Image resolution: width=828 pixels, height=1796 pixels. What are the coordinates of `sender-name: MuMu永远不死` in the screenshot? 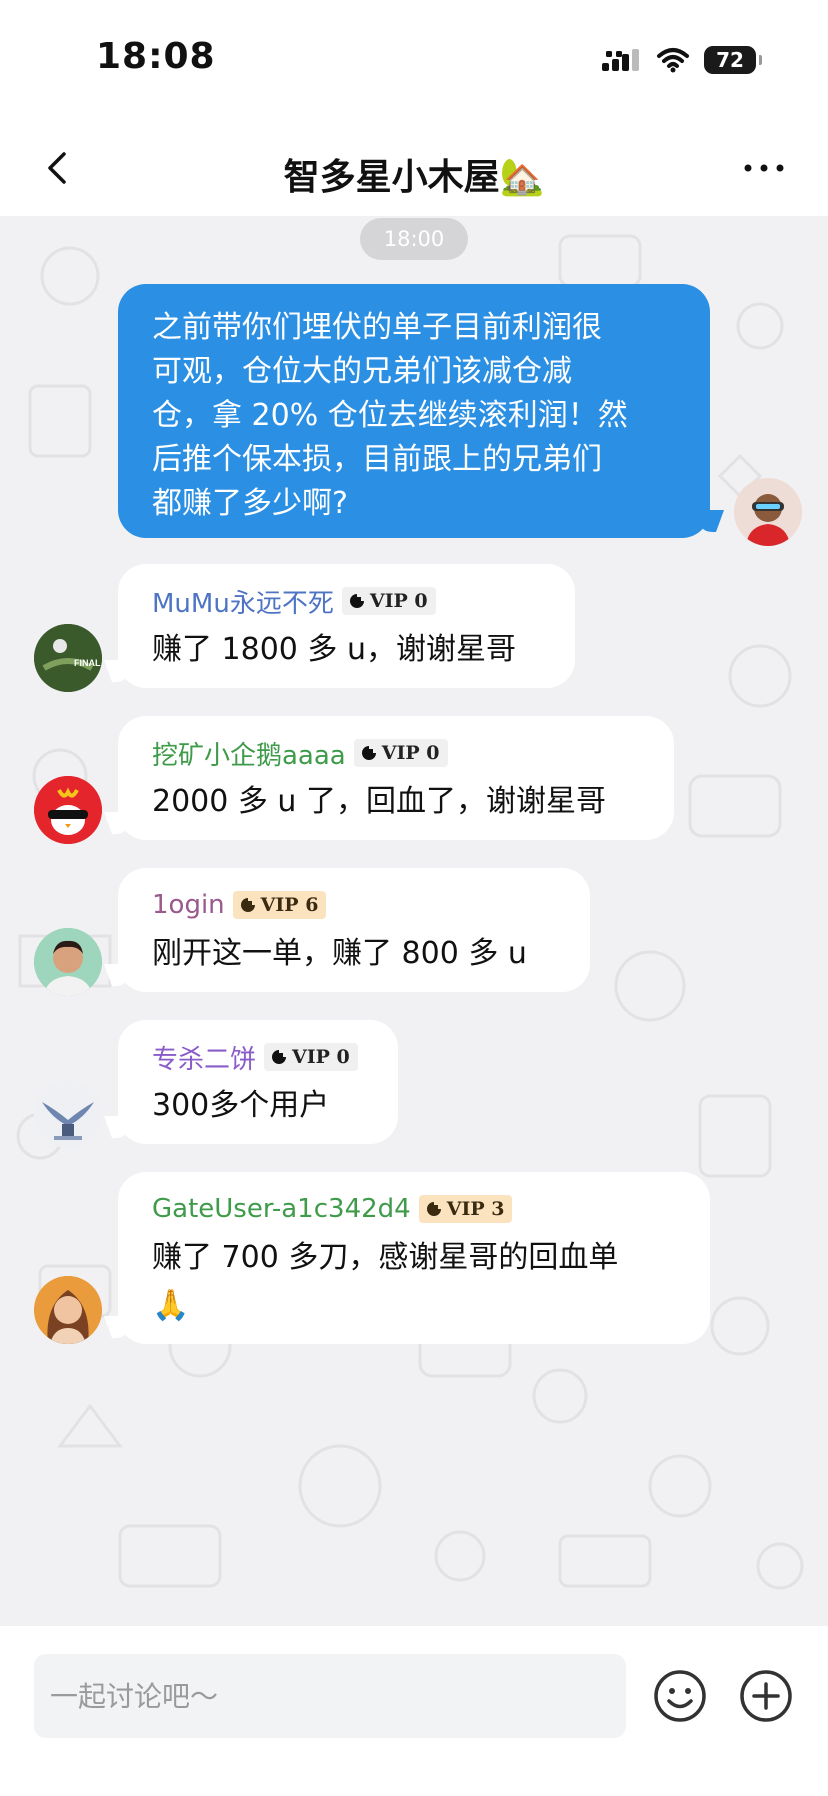 It's located at (243, 601).